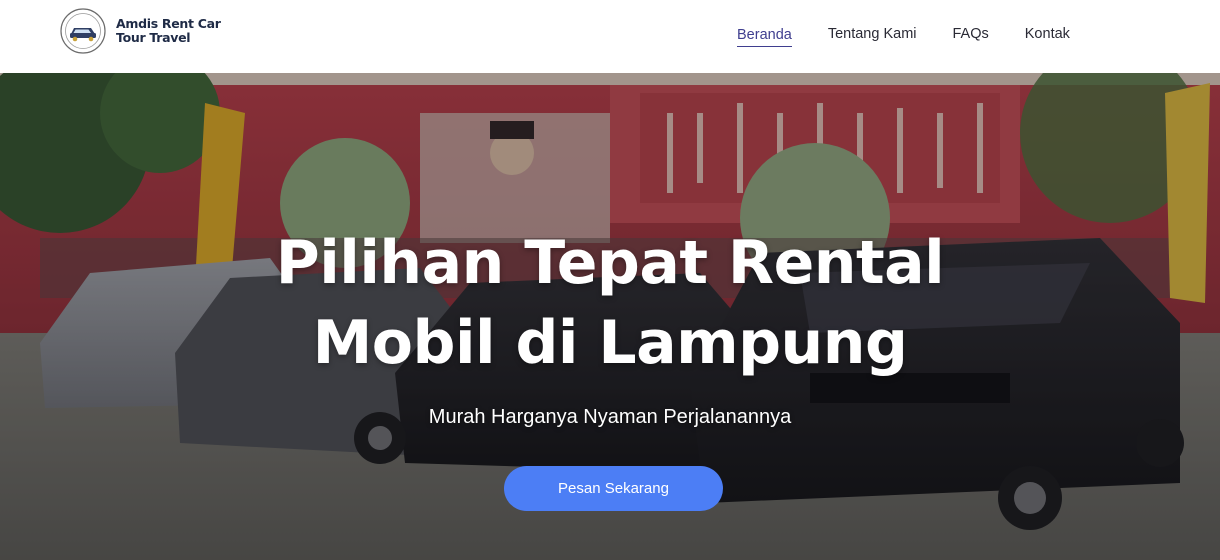 This screenshot has height=560, width=1220. I want to click on brand-name: Amdis Rent Car Tour Travel, so click(168, 31).